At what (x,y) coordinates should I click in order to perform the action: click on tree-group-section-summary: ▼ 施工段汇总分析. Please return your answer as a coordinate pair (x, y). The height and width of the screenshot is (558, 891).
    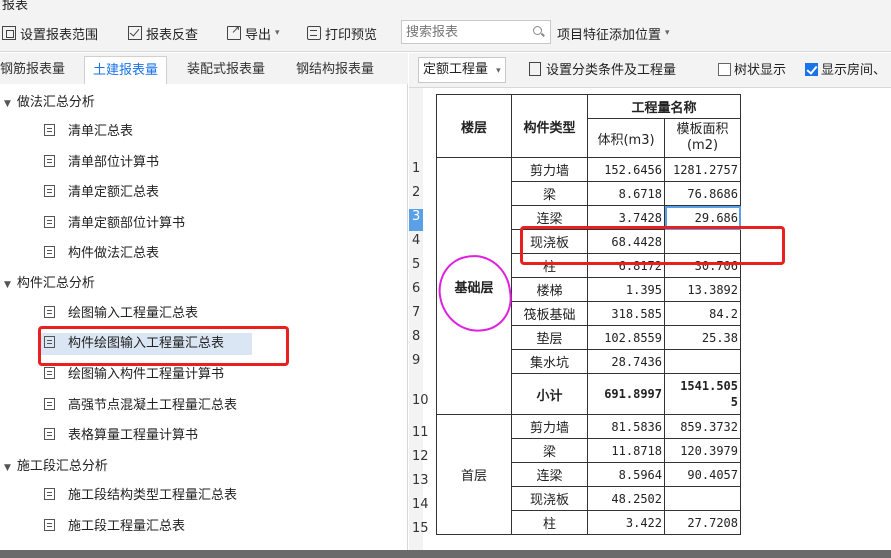
    Looking at the image, I should click on (56, 467).